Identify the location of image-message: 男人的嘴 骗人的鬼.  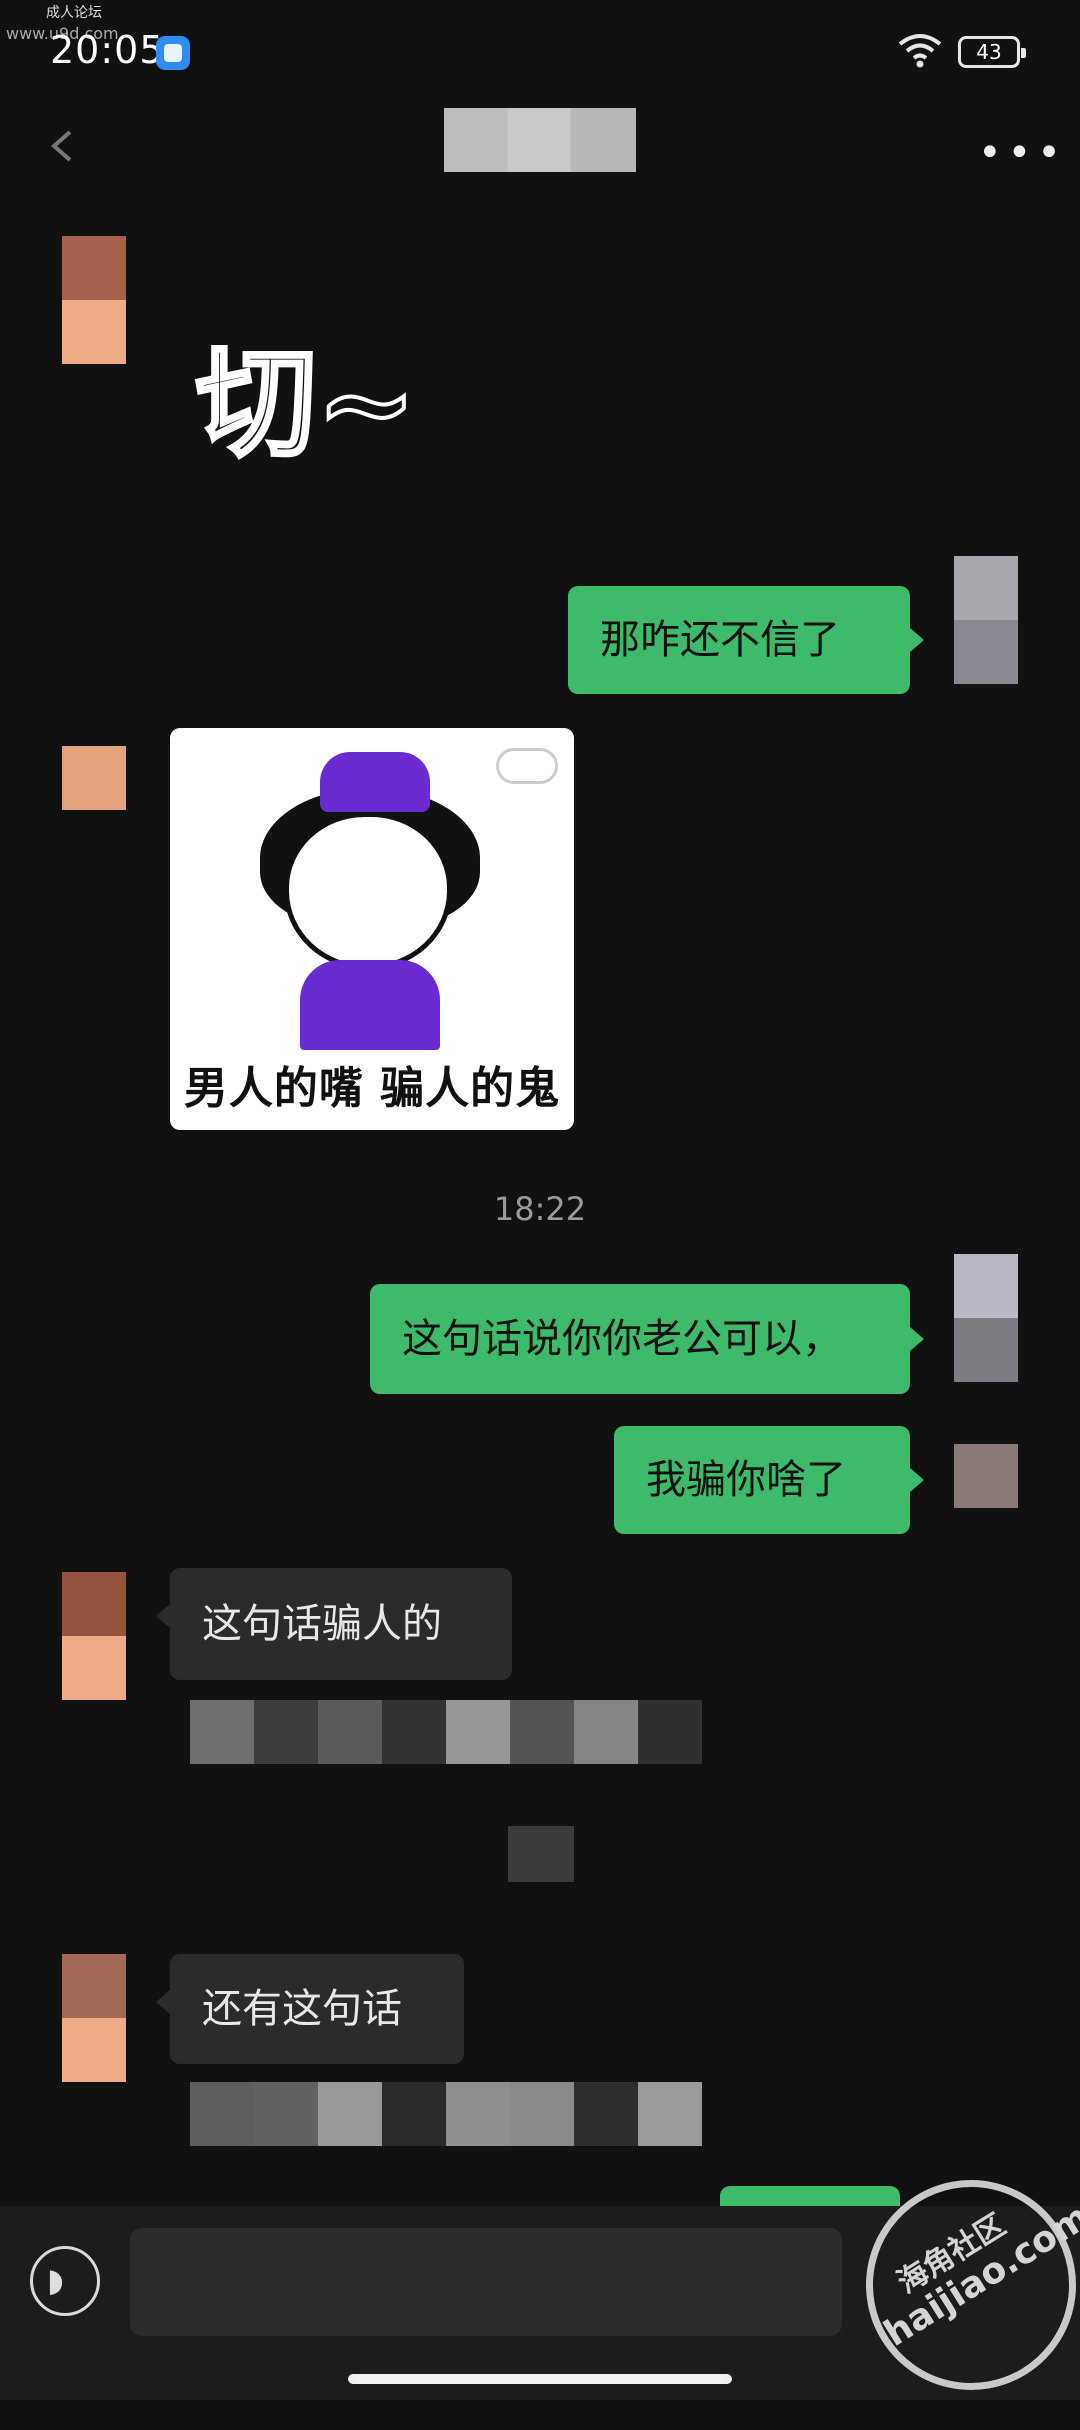
(372, 929).